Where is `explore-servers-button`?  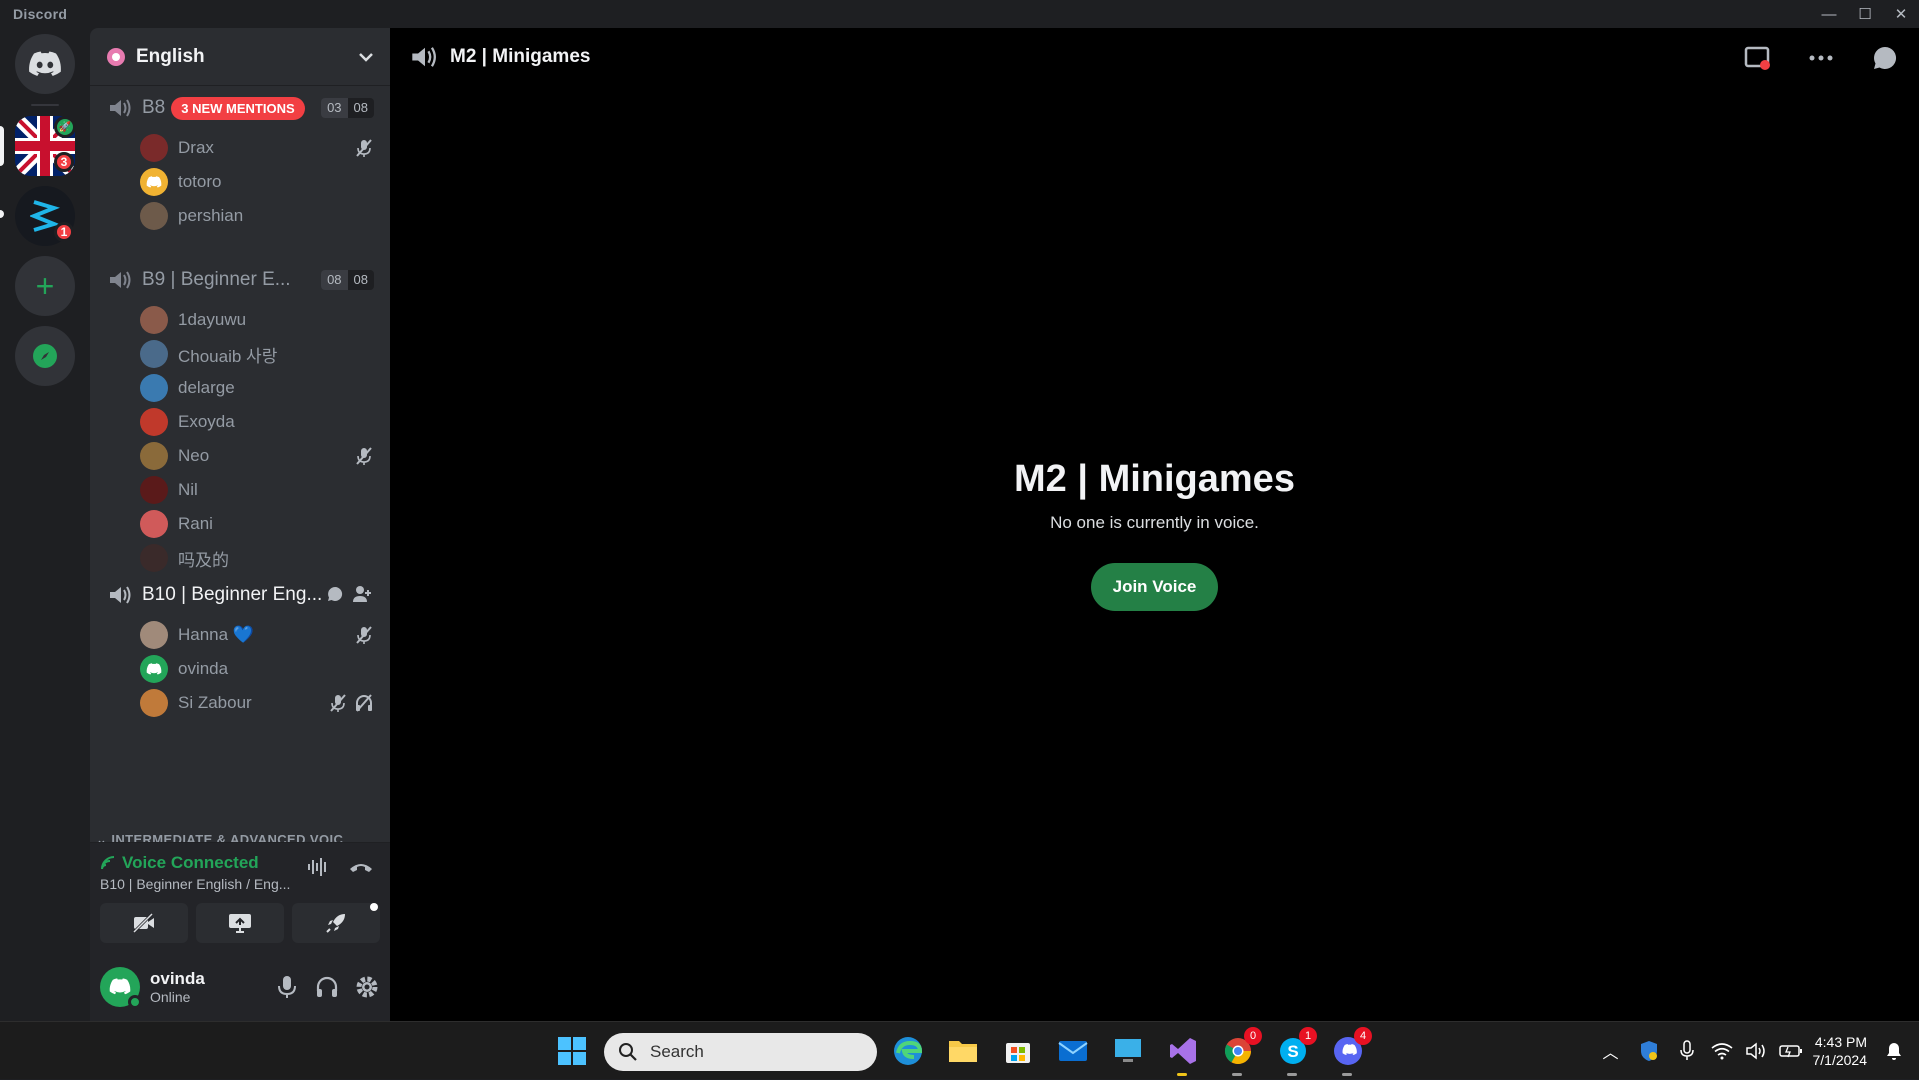
explore-servers-button is located at coordinates (45, 356).